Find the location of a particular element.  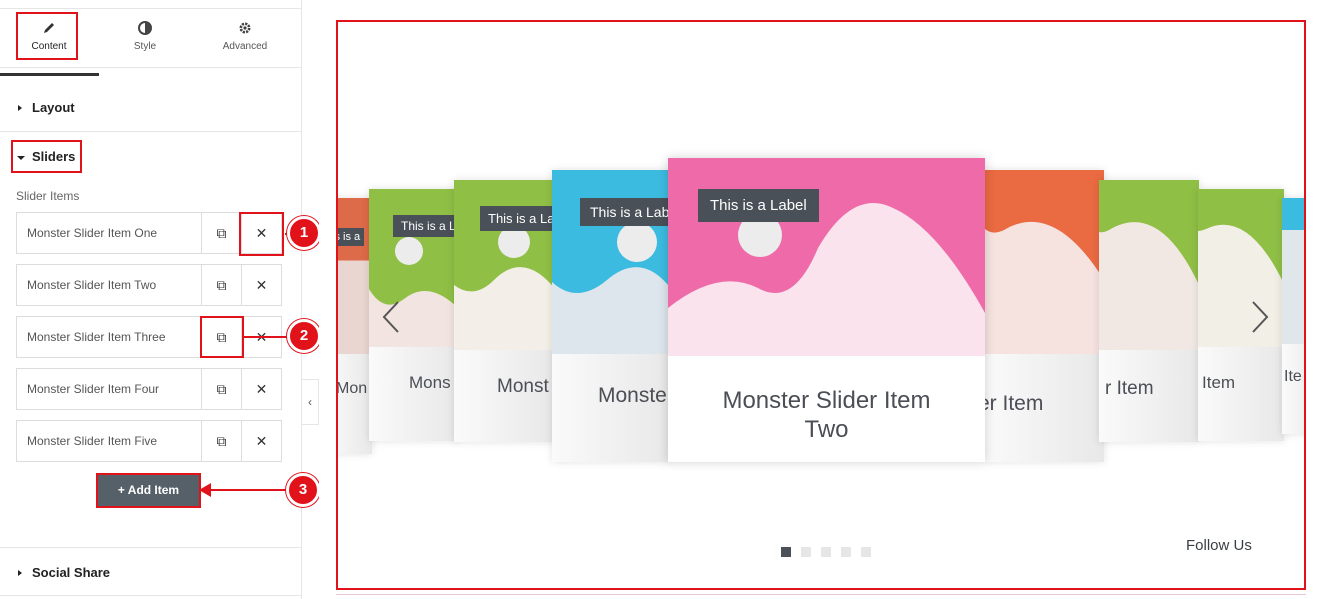

caret-right-icon is located at coordinates (20, 108).